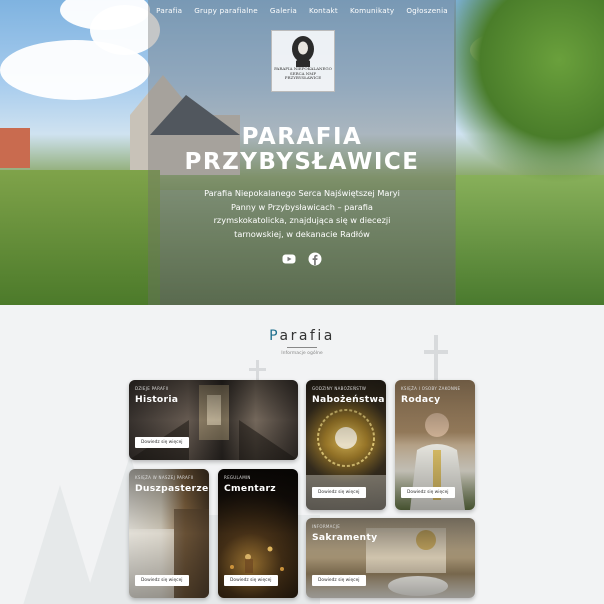 The height and width of the screenshot is (604, 604). I want to click on social-links, so click(302, 258).